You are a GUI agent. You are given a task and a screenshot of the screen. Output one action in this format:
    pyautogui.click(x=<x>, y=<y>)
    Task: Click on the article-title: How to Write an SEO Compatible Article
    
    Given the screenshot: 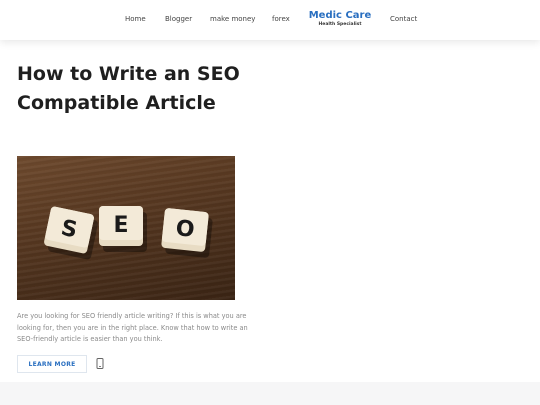 What is the action you would take?
    pyautogui.click(x=167, y=89)
    